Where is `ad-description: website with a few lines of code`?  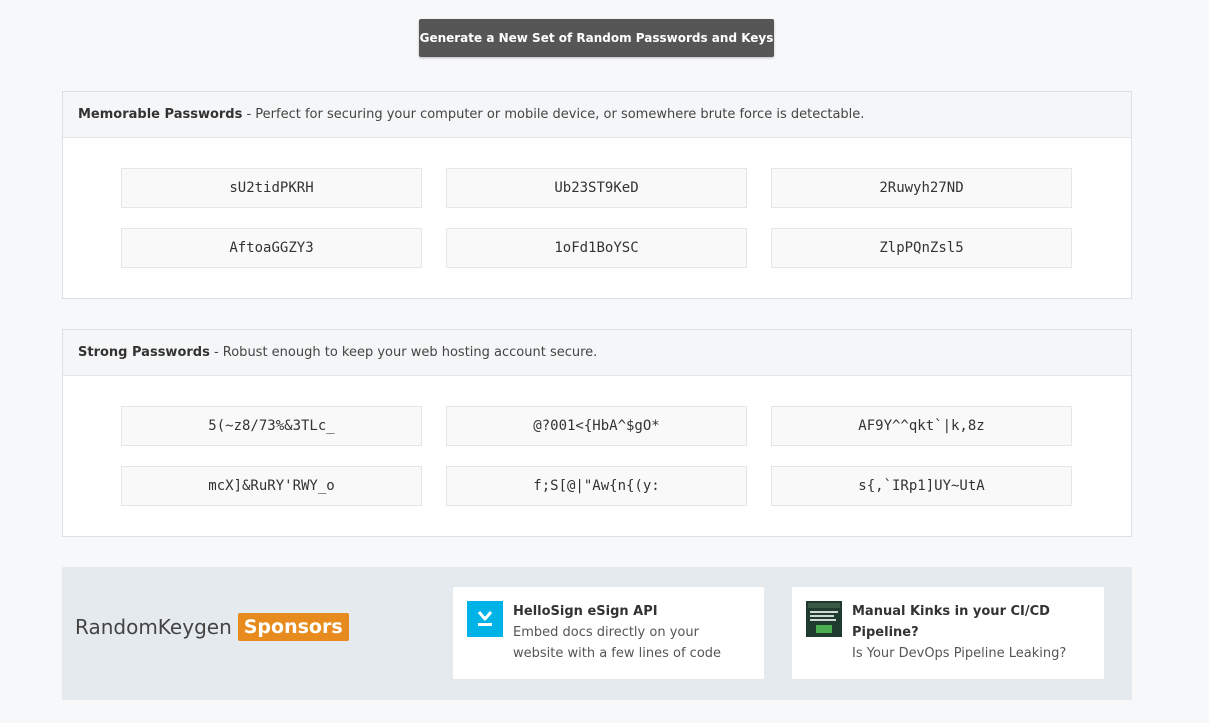 ad-description: website with a few lines of code is located at coordinates (617, 653).